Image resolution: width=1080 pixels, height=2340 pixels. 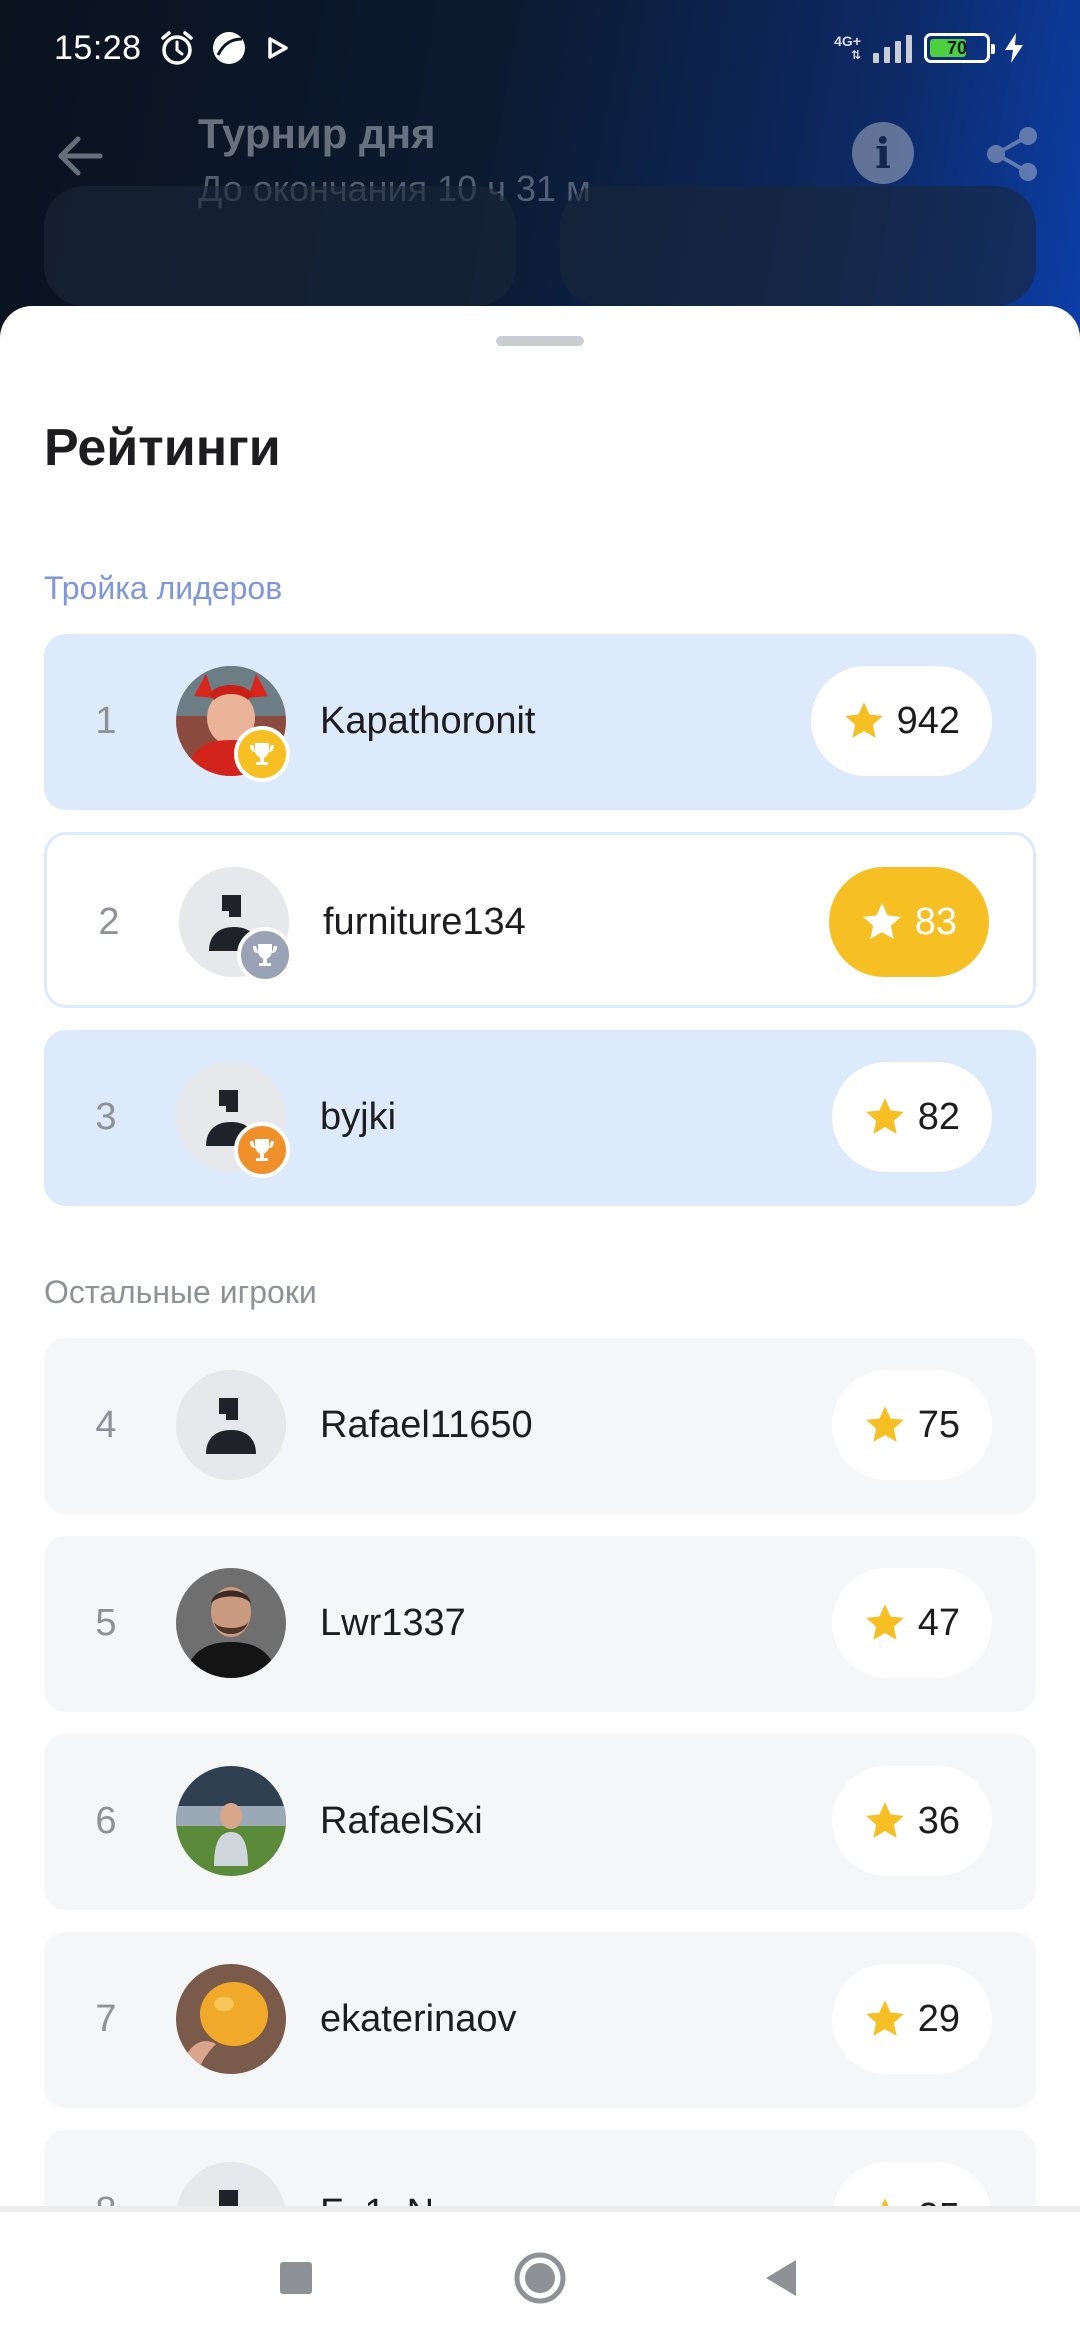 I want to click on score-value: 82, so click(x=938, y=1116).